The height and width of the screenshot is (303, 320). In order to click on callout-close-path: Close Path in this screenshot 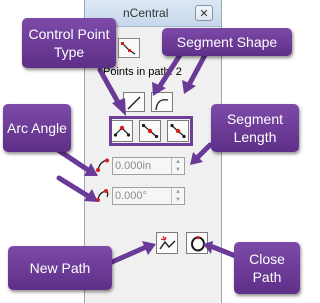, I will do `click(267, 268)`.